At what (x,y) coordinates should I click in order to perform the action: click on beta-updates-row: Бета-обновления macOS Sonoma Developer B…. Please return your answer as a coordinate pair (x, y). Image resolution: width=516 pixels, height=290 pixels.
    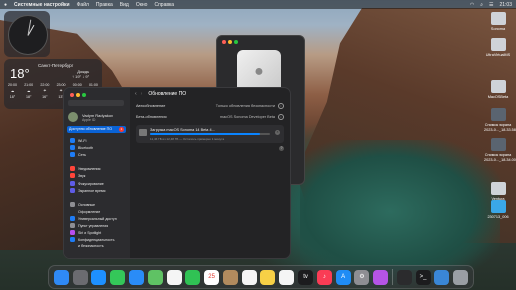
    Looking at the image, I should click on (210, 116).